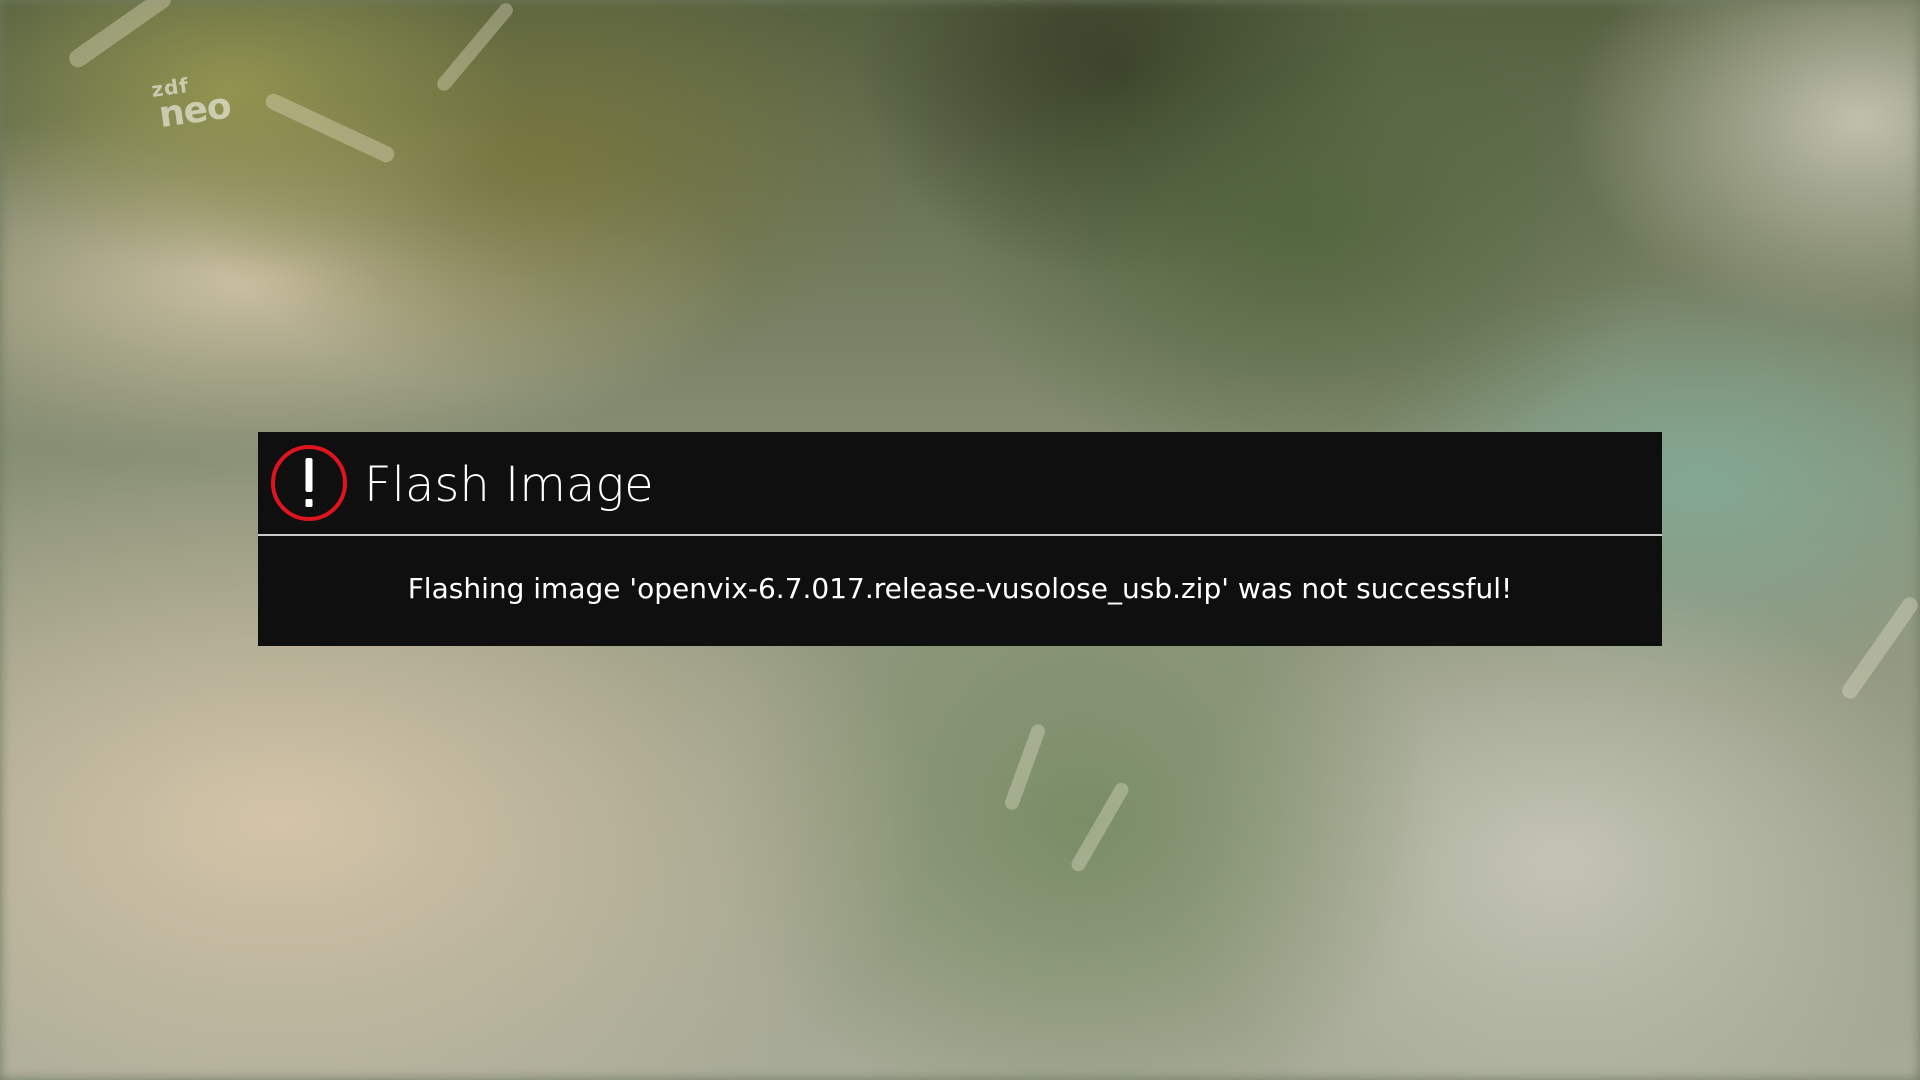 The image size is (1920, 1080). What do you see at coordinates (960, 484) in the screenshot?
I see `dialog-header: Flash Image` at bounding box center [960, 484].